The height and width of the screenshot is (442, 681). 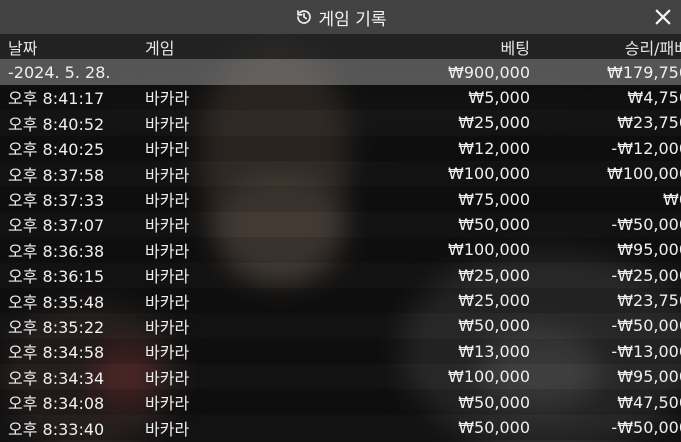 I want to click on row-time: 오후 8:34:34, so click(x=56, y=378).